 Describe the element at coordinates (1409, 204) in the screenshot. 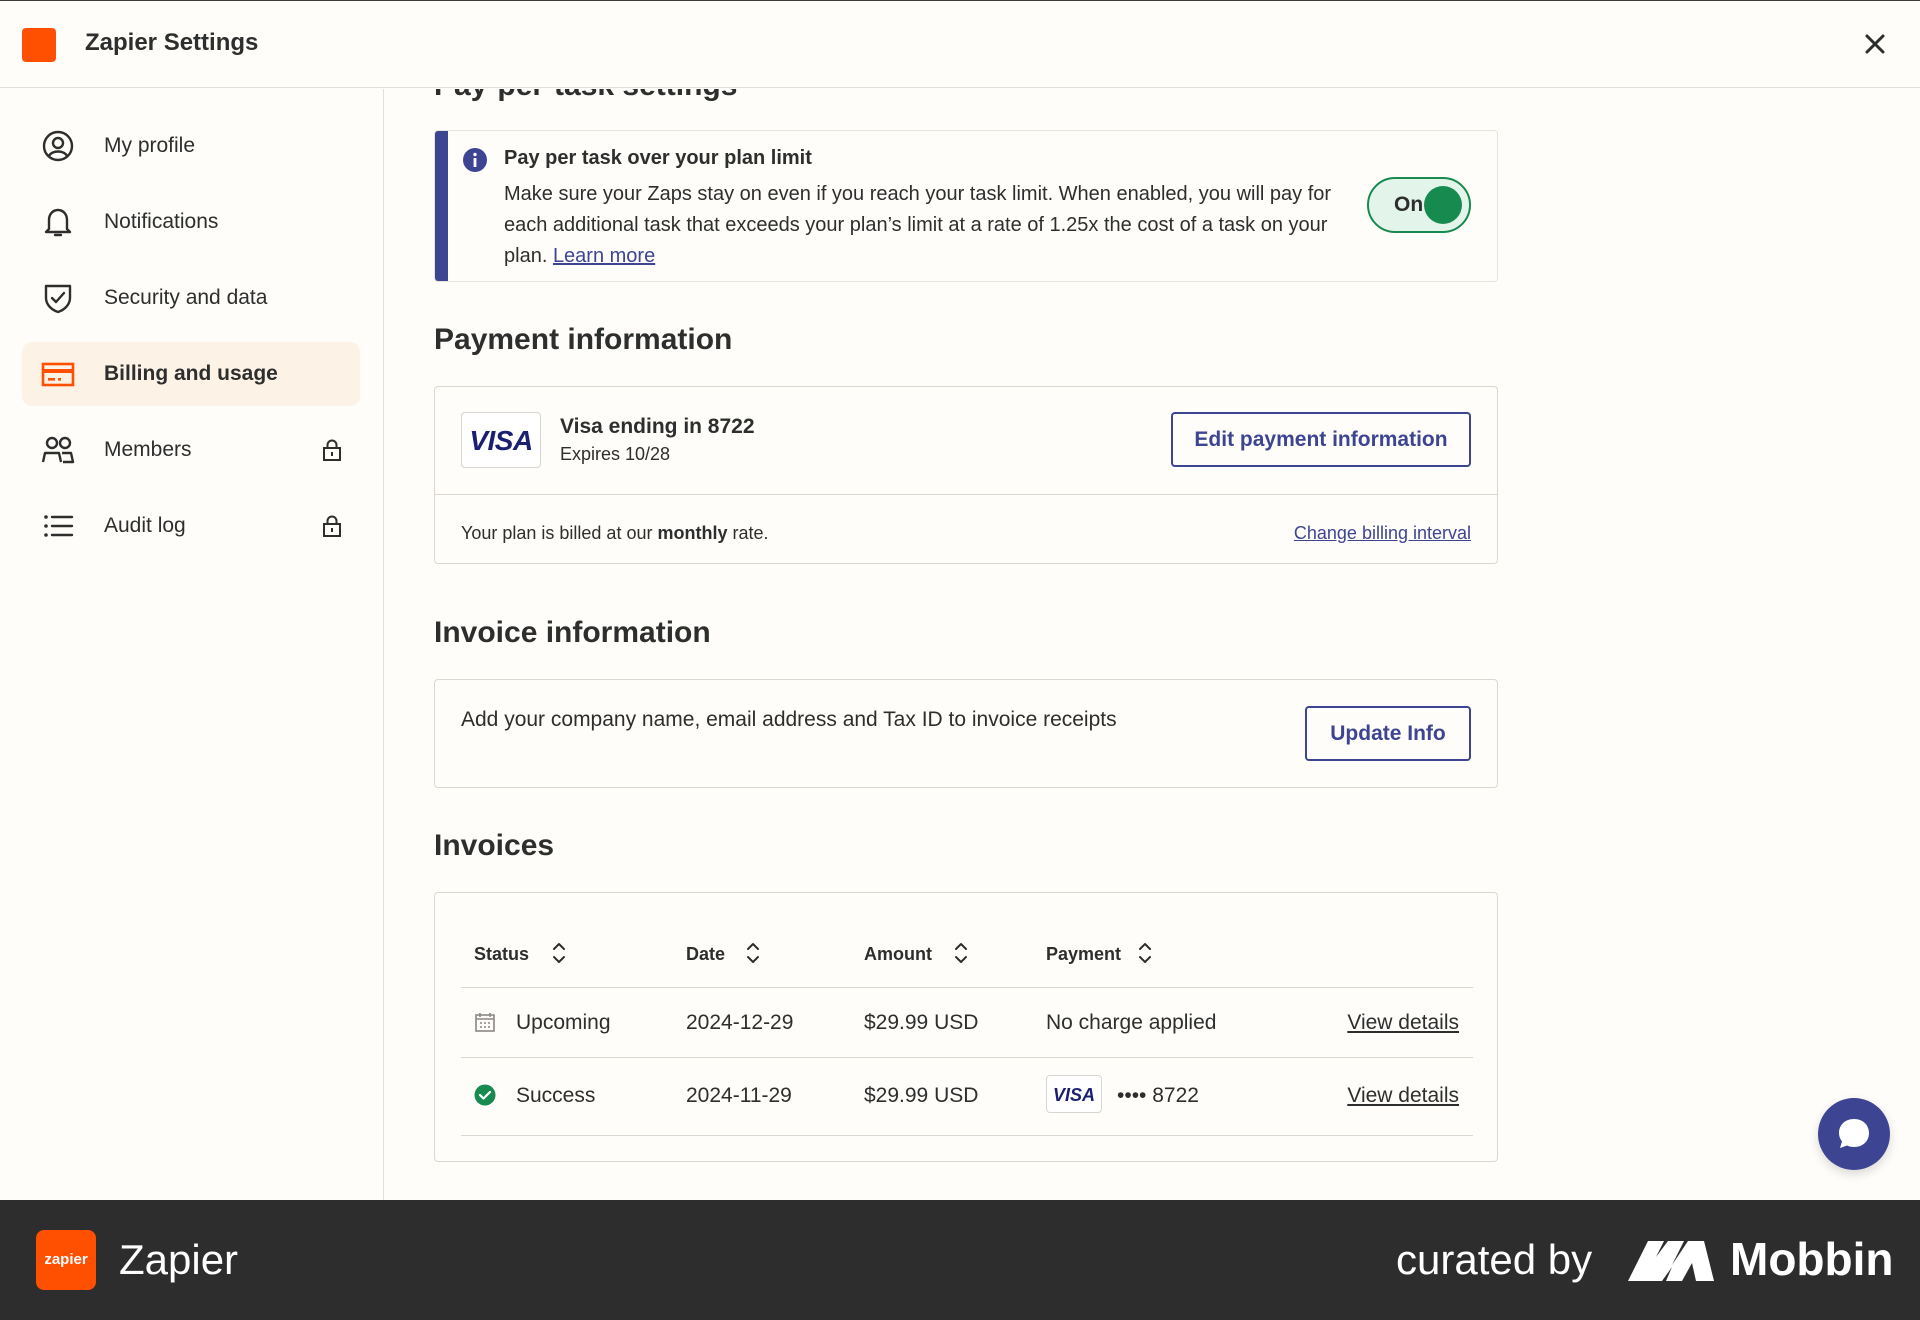

I see `toggle-label: On` at that location.